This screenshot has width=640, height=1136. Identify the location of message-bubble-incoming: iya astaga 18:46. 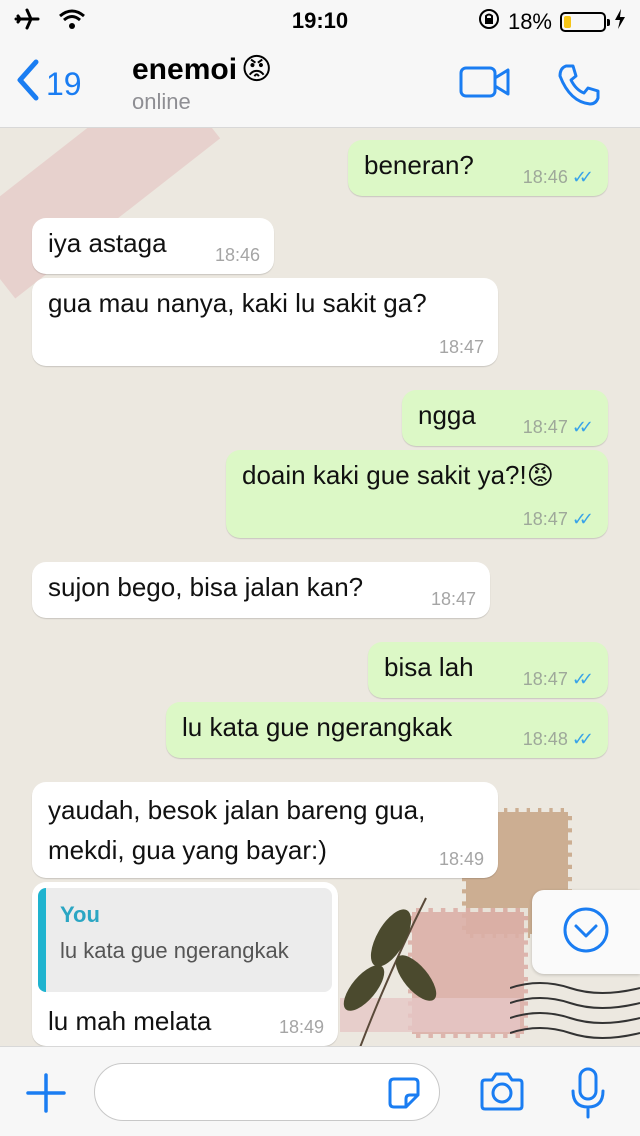
(153, 246).